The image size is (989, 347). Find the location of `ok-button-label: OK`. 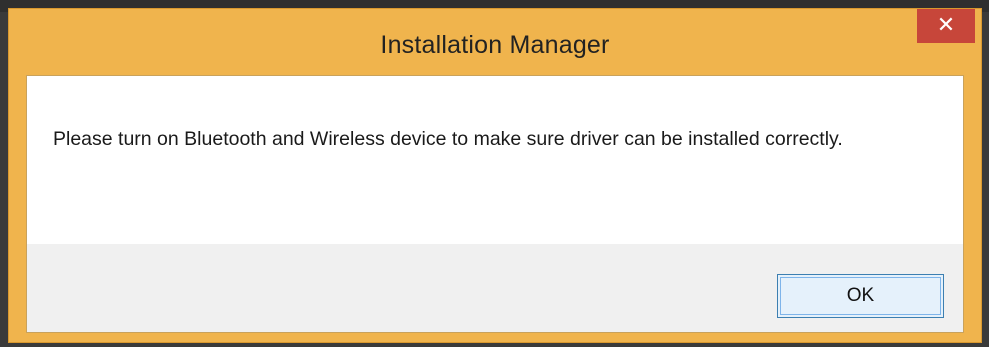

ok-button-label: OK is located at coordinates (860, 295).